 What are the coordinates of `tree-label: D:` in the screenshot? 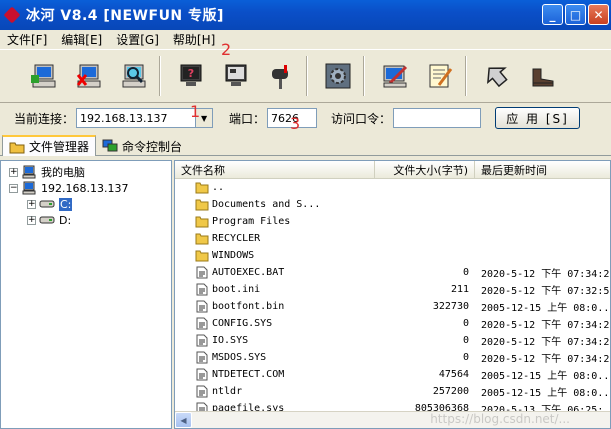 It's located at (65, 220).